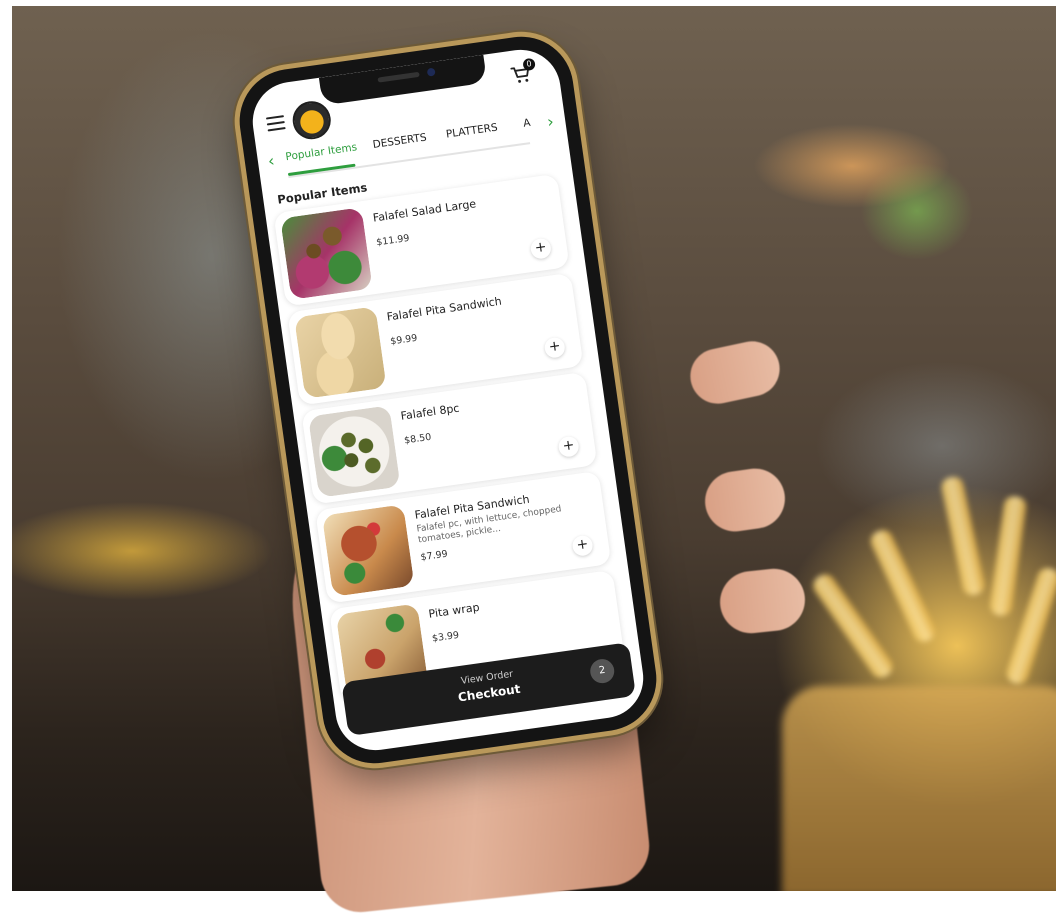 The width and height of the screenshot is (1056, 916). I want to click on cart-count-badge: 0, so click(529, 64).